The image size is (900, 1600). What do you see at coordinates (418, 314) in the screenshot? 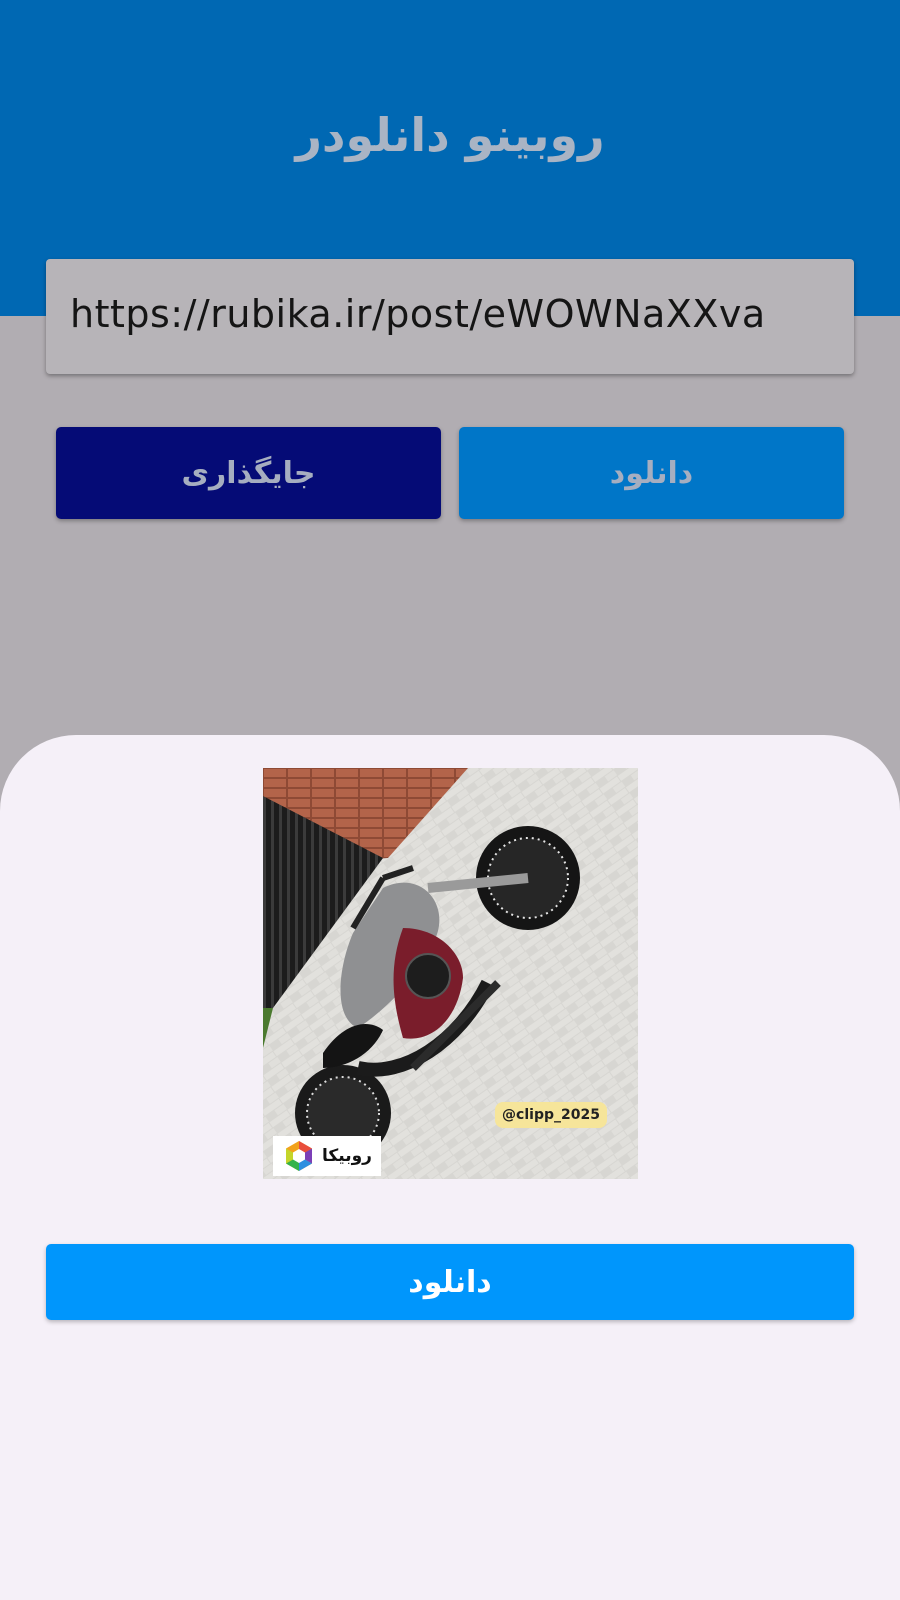
I see `url-input-value: https://rubika.ir/post/eWOWNaXXva` at bounding box center [418, 314].